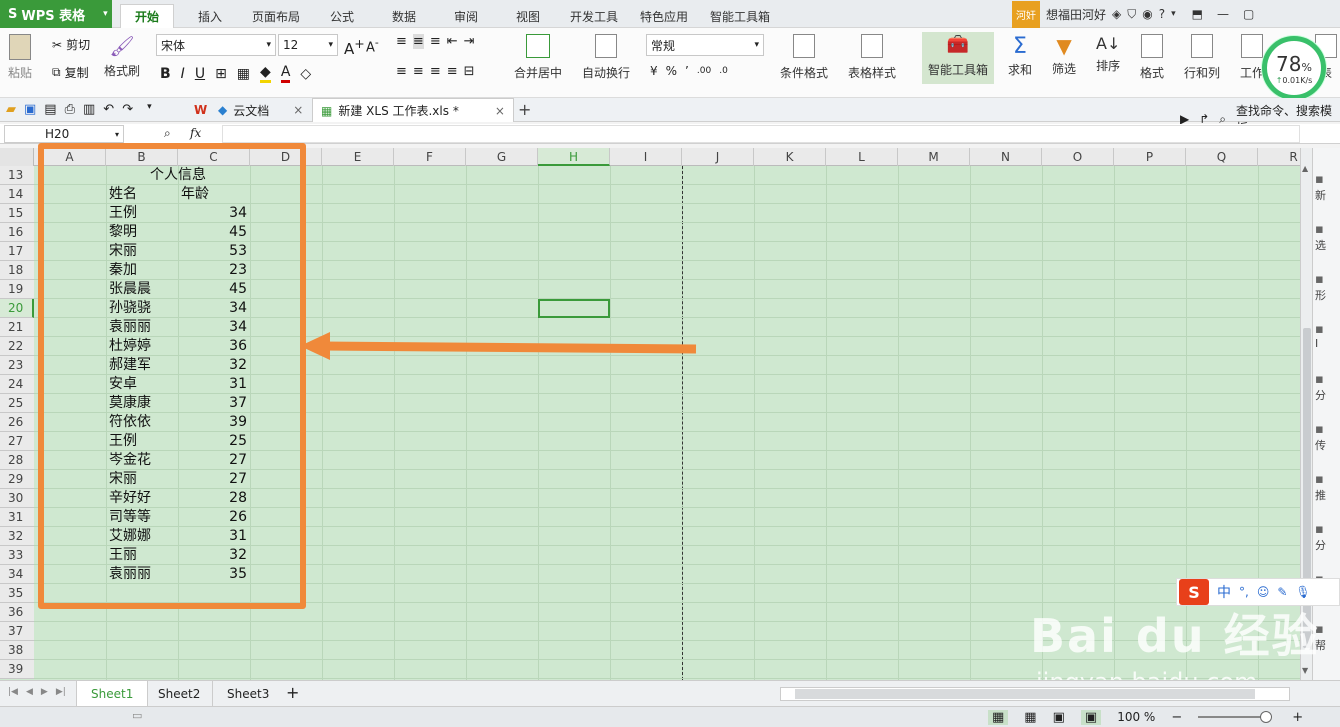 This screenshot has width=1340, height=727. I want to click on column-header-l: L, so click(862, 157).